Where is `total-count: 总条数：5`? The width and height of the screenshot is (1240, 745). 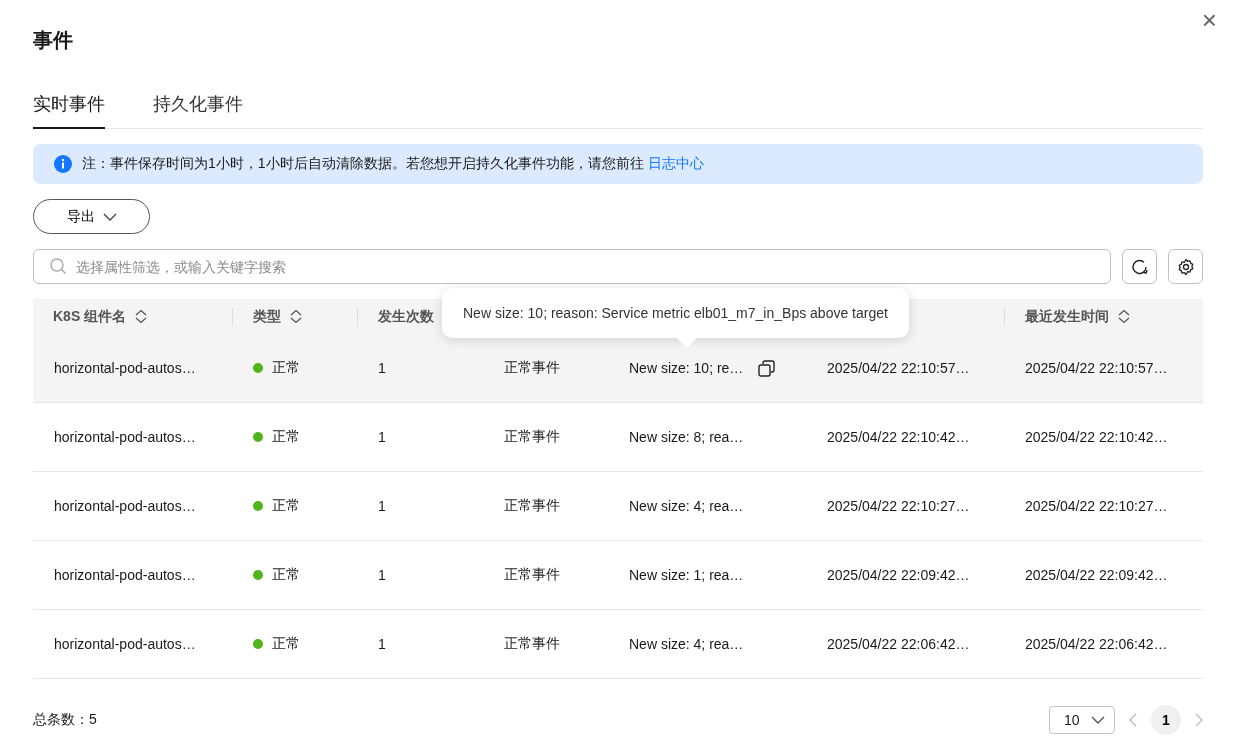 total-count: 总条数：5 is located at coordinates (65, 720).